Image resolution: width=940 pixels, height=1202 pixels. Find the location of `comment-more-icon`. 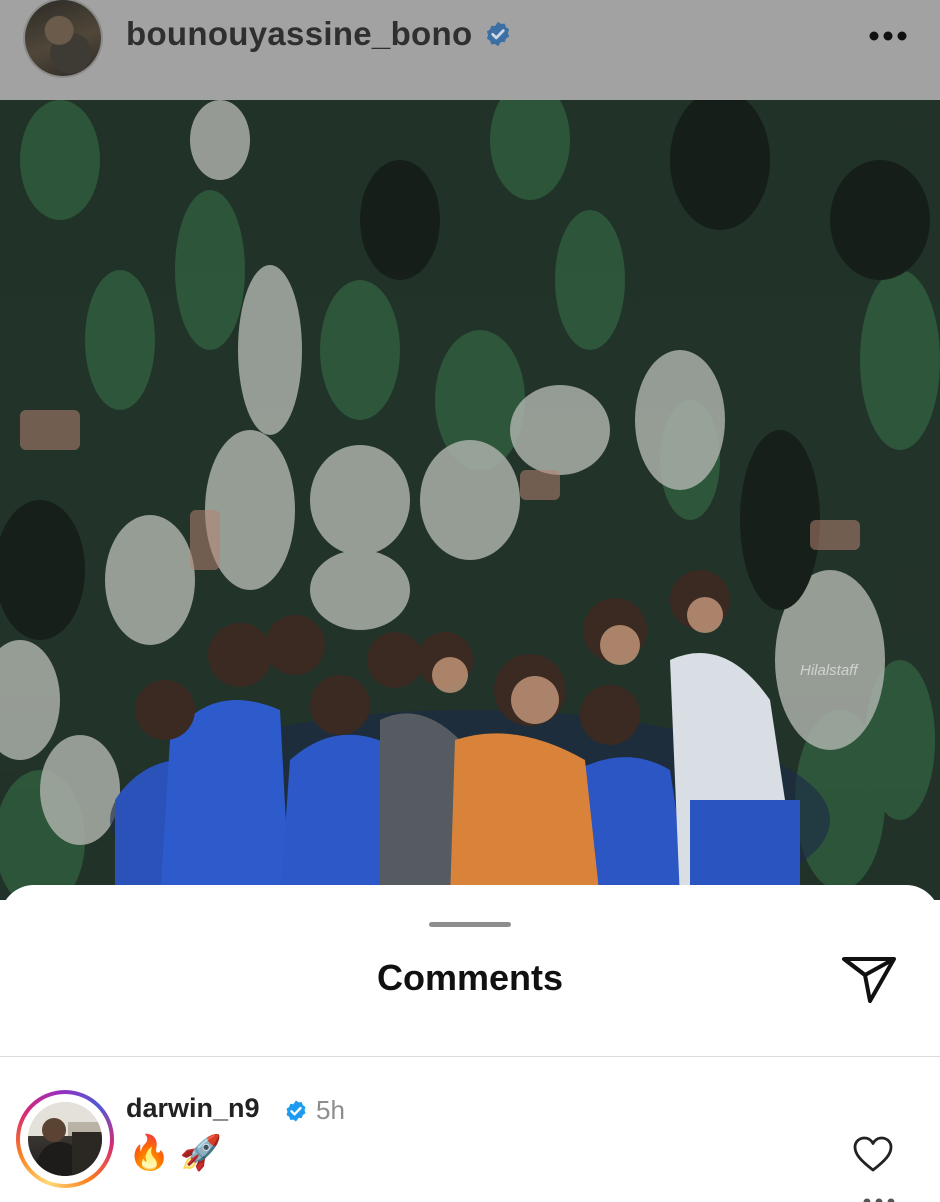

comment-more-icon is located at coordinates (879, 1199).